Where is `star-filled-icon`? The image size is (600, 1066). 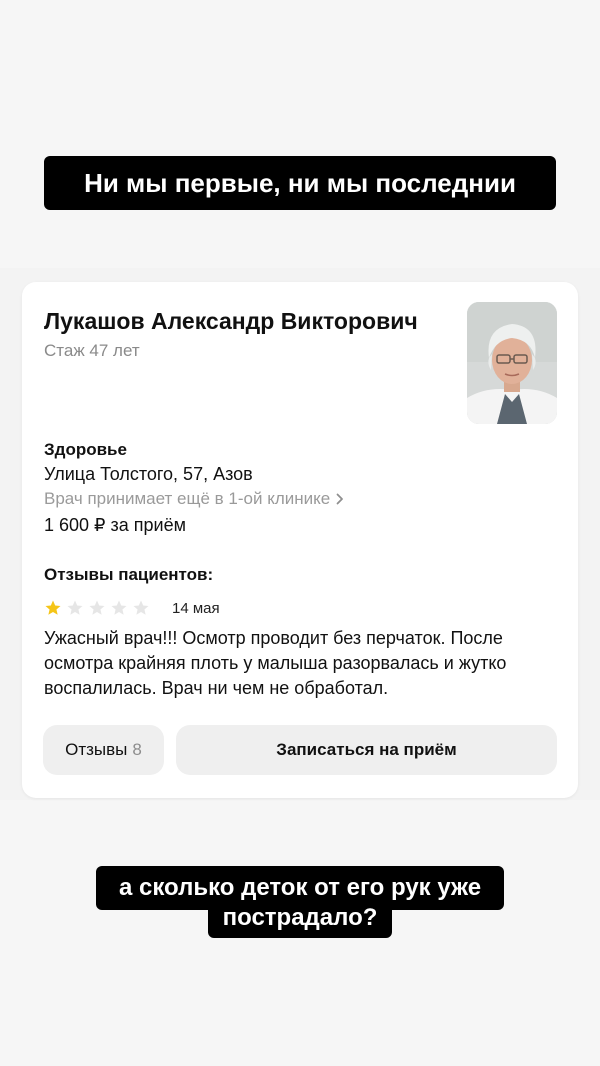
star-filled-icon is located at coordinates (53, 607).